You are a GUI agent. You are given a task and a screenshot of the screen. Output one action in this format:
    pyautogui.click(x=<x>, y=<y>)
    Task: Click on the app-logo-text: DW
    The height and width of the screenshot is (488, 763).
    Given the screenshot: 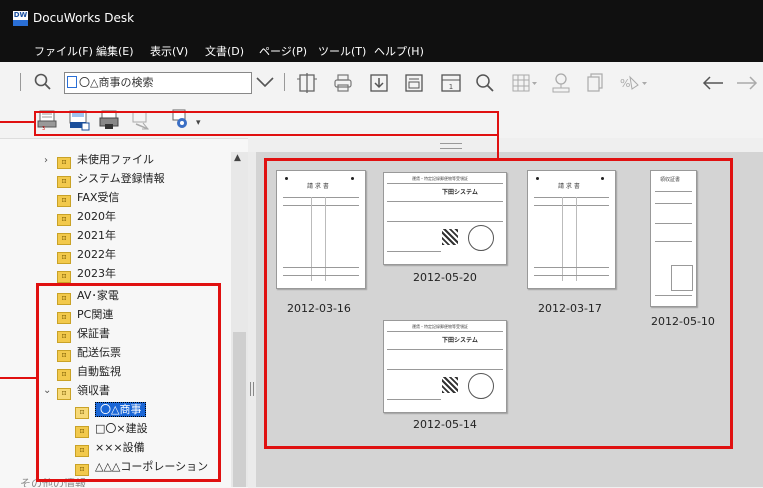 What is the action you would take?
    pyautogui.click(x=20, y=15)
    